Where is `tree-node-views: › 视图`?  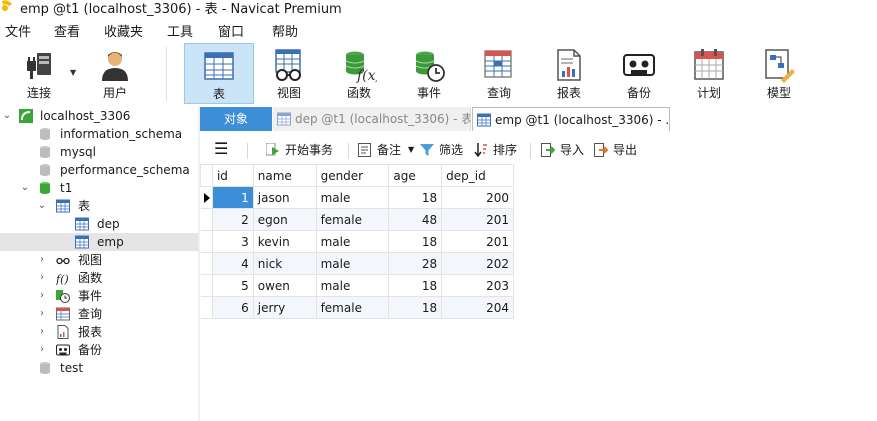 tree-node-views: › 视图 is located at coordinates (99, 260).